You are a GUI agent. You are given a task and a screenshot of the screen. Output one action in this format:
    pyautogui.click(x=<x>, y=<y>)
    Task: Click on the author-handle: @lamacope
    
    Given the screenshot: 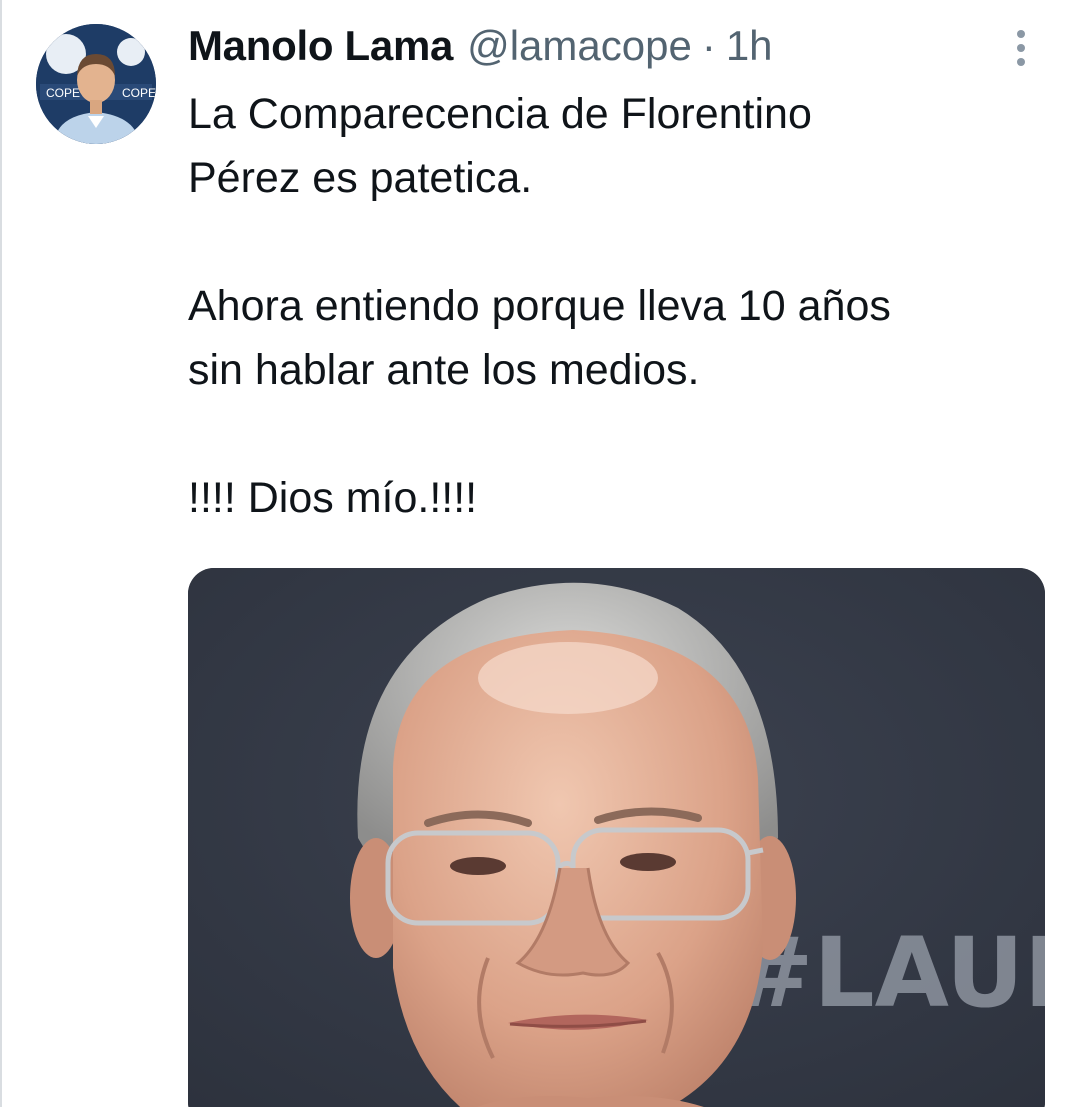 What is the action you would take?
    pyautogui.click(x=579, y=46)
    